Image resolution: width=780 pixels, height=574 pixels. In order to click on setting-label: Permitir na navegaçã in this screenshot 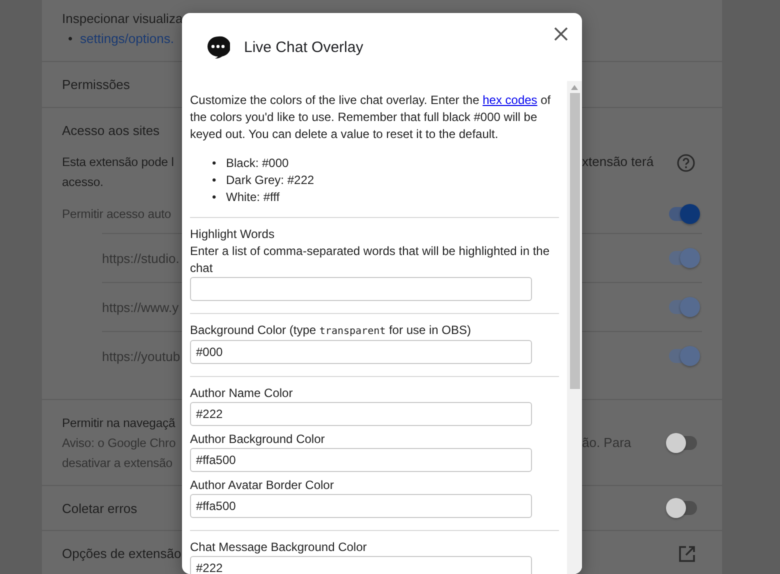, I will do `click(119, 423)`.